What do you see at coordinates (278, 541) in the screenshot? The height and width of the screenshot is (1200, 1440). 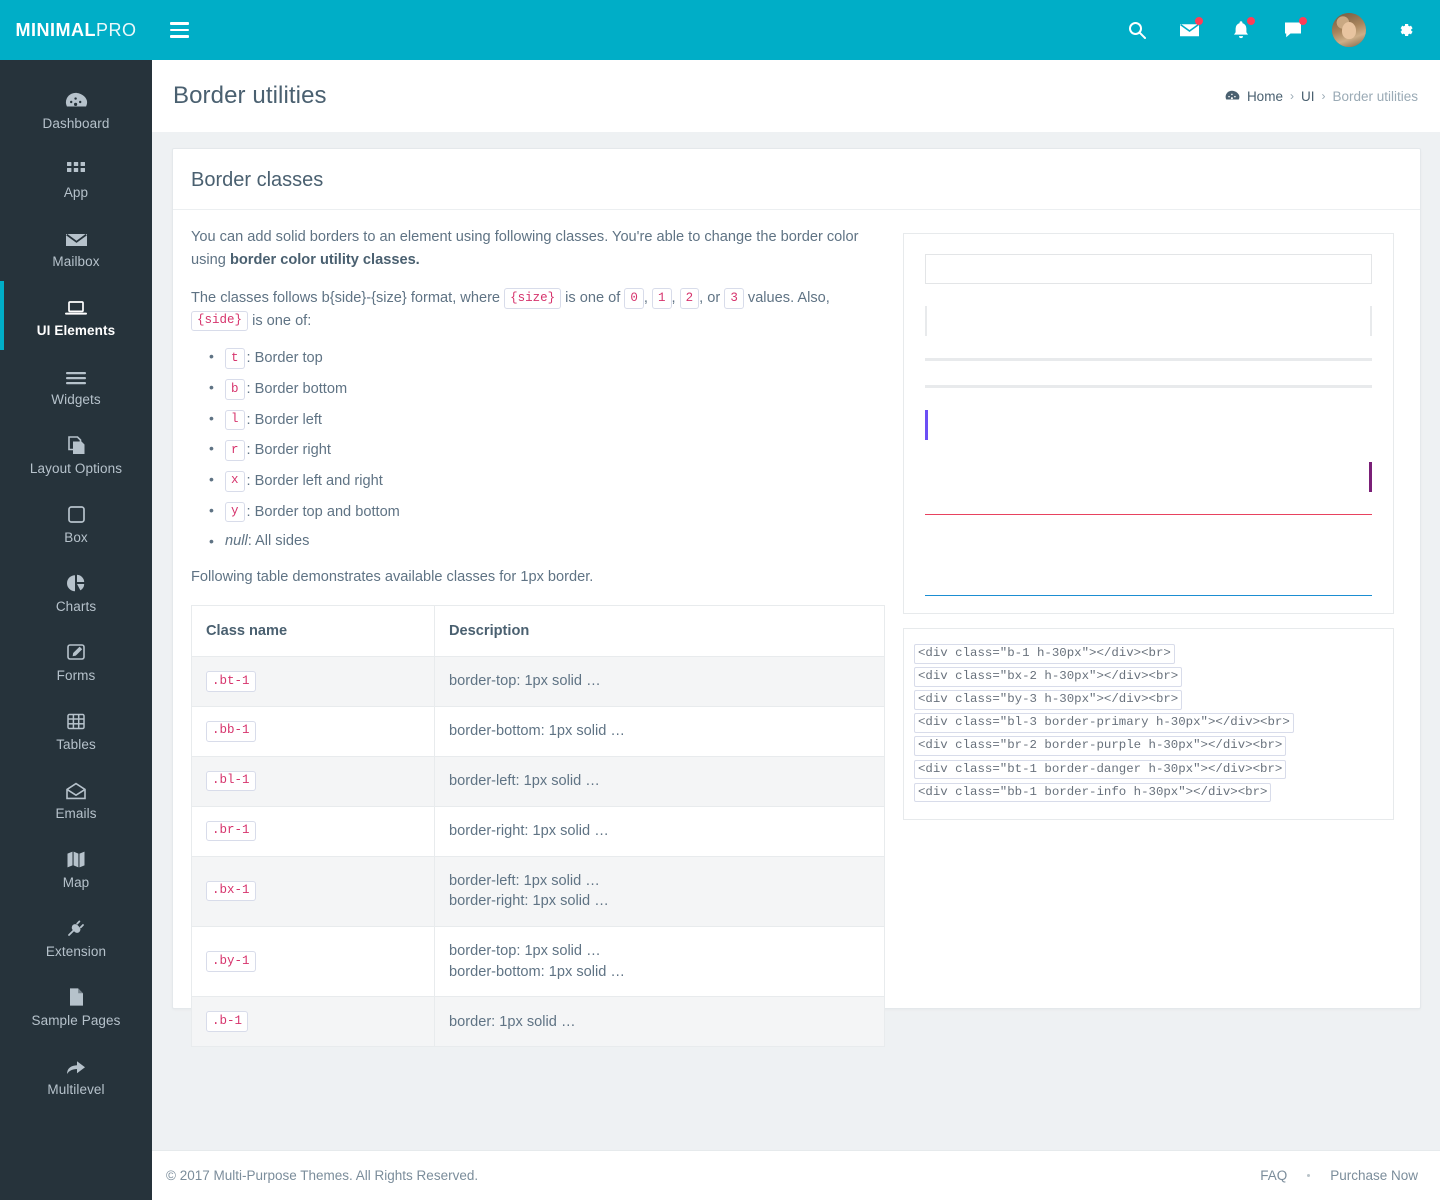 I see `null-desc: : All sides` at bounding box center [278, 541].